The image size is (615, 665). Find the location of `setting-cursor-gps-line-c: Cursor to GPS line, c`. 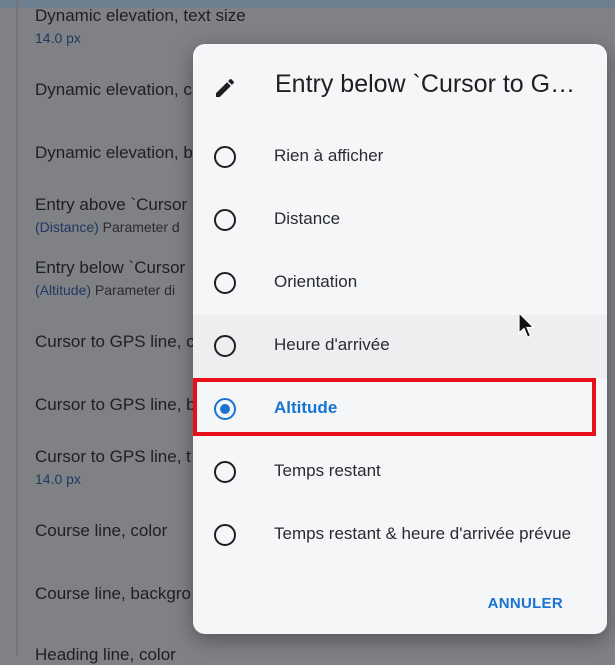

setting-cursor-gps-line-c: Cursor to GPS line, c is located at coordinates (115, 342).